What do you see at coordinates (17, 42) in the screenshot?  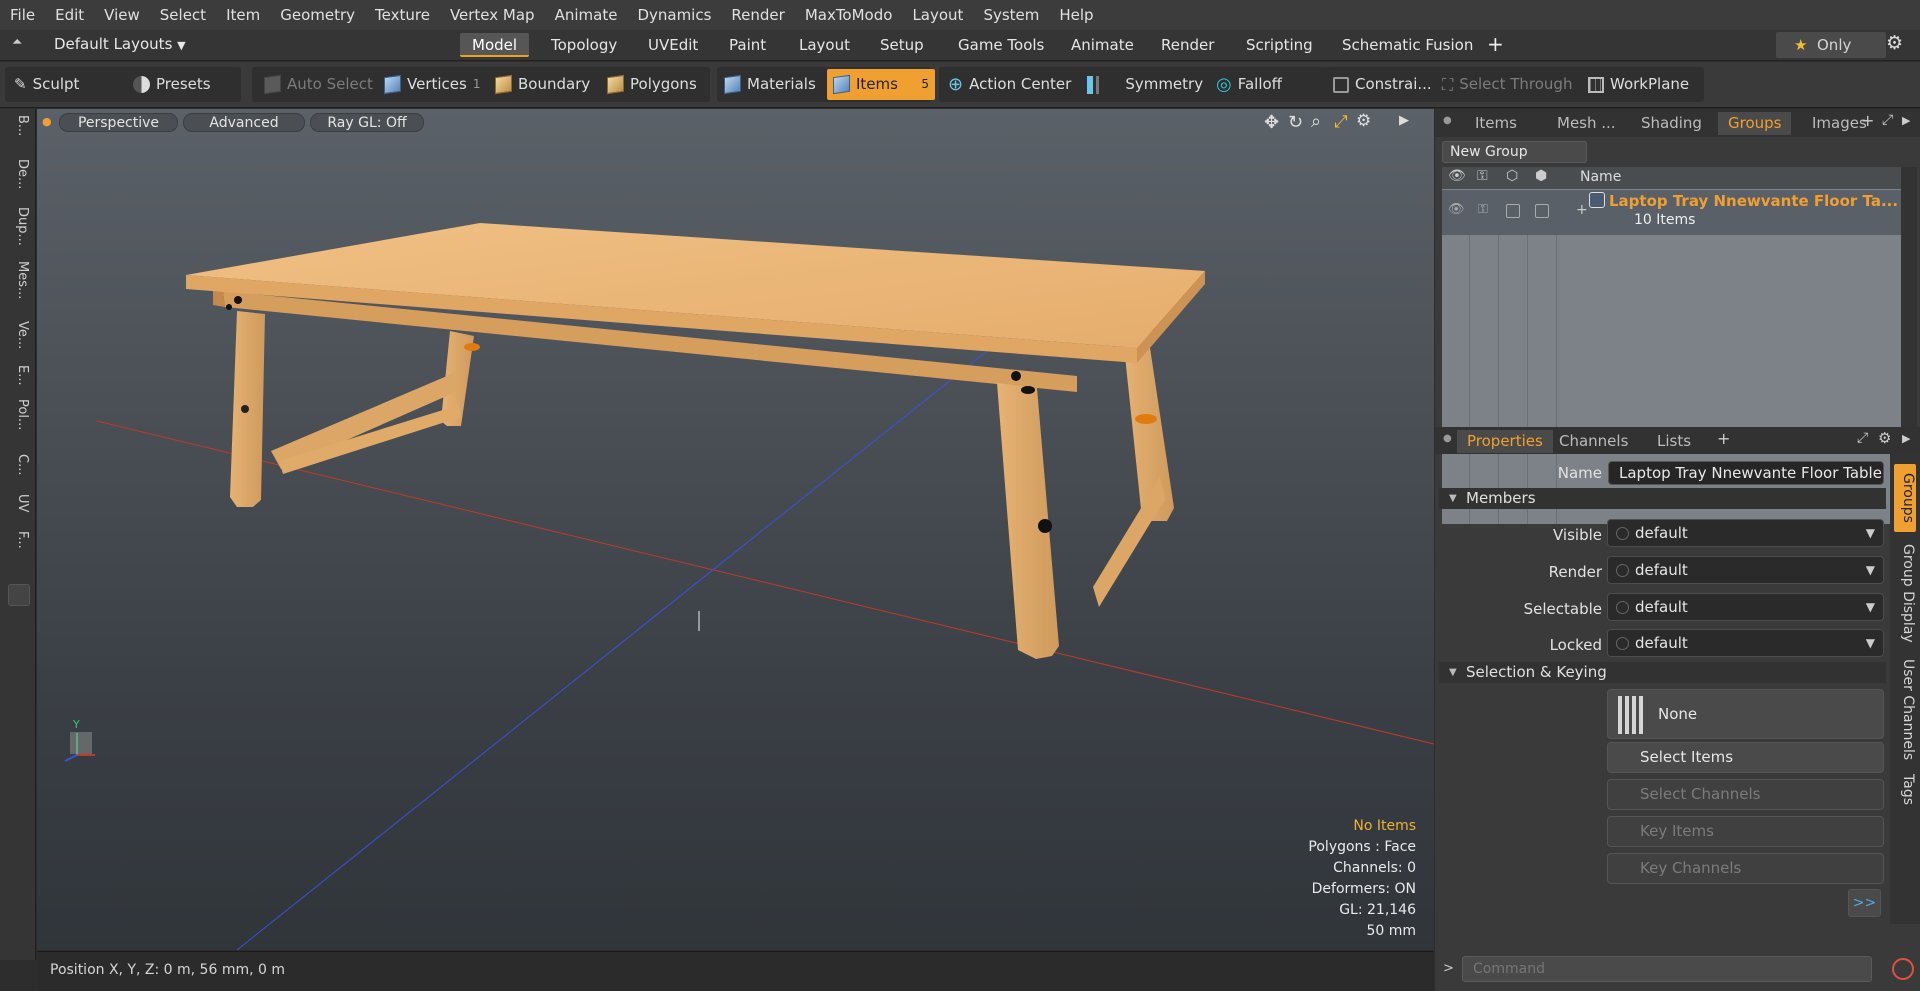 I see `collapse-icon: ⏶` at bounding box center [17, 42].